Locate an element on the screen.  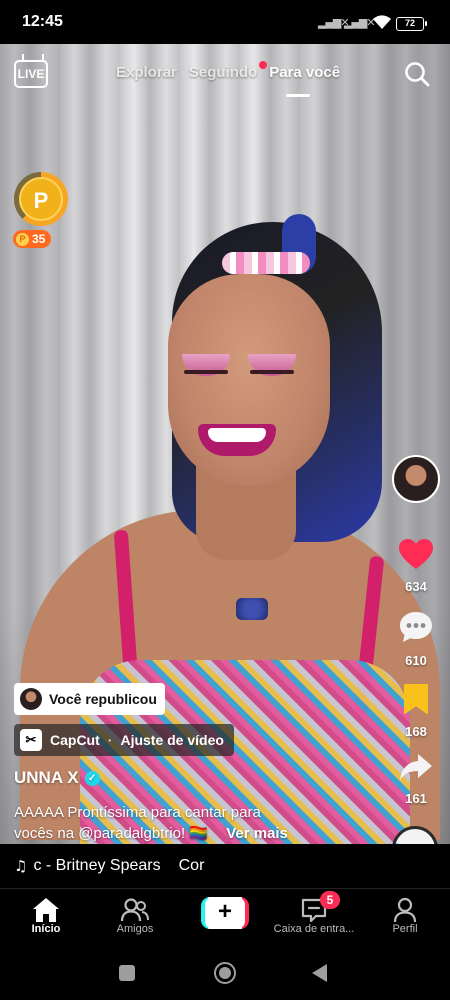
comment-count: 610 is located at coordinates (416, 660).